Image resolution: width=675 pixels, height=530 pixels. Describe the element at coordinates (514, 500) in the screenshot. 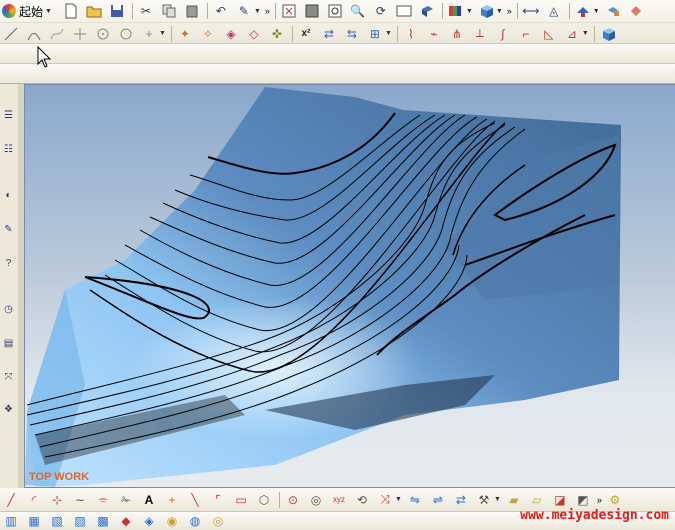

I see `folder-a-icon: ▰` at that location.